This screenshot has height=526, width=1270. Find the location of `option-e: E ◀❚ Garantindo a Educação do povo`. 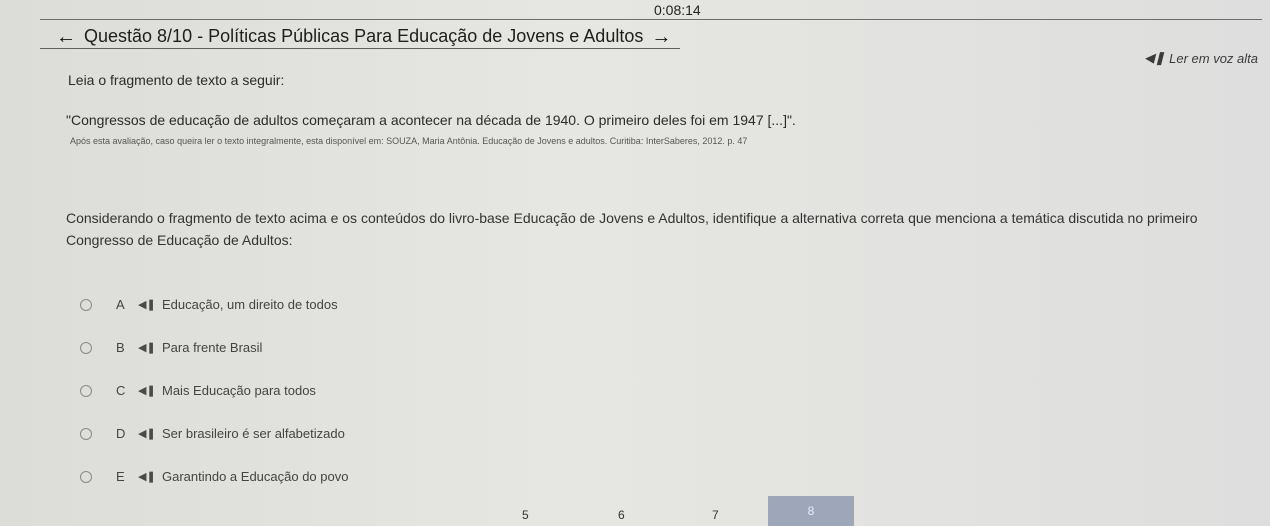

option-e: E ◀❚ Garantindo a Educação do povo is located at coordinates (214, 476).